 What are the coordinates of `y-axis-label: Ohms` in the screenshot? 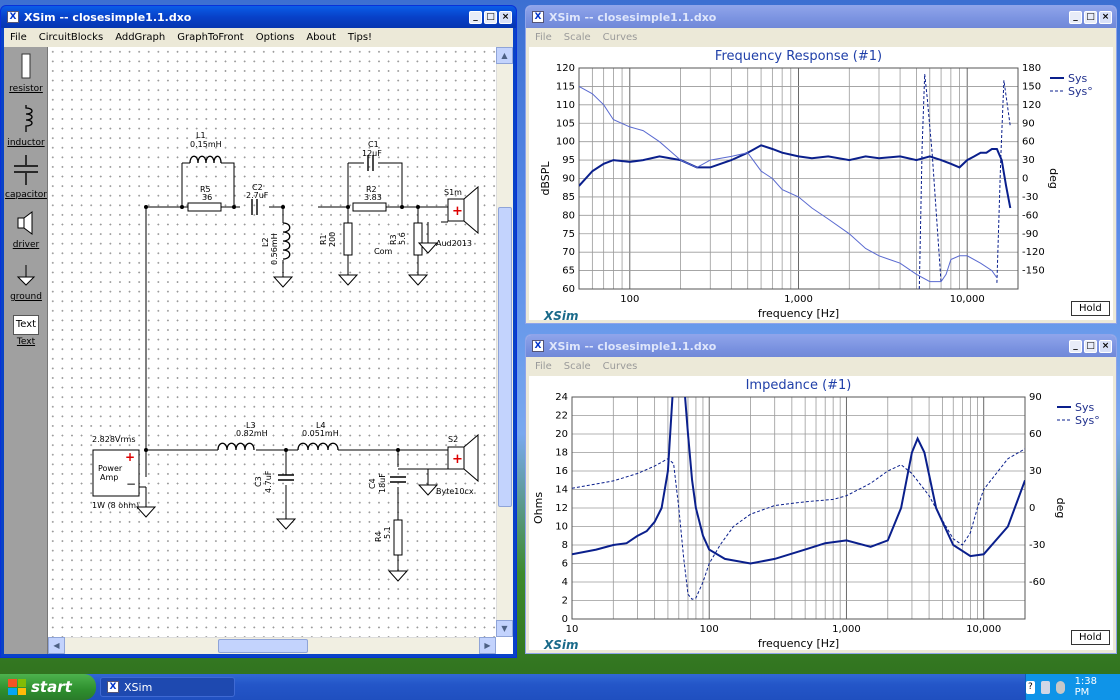 It's located at (538, 508).